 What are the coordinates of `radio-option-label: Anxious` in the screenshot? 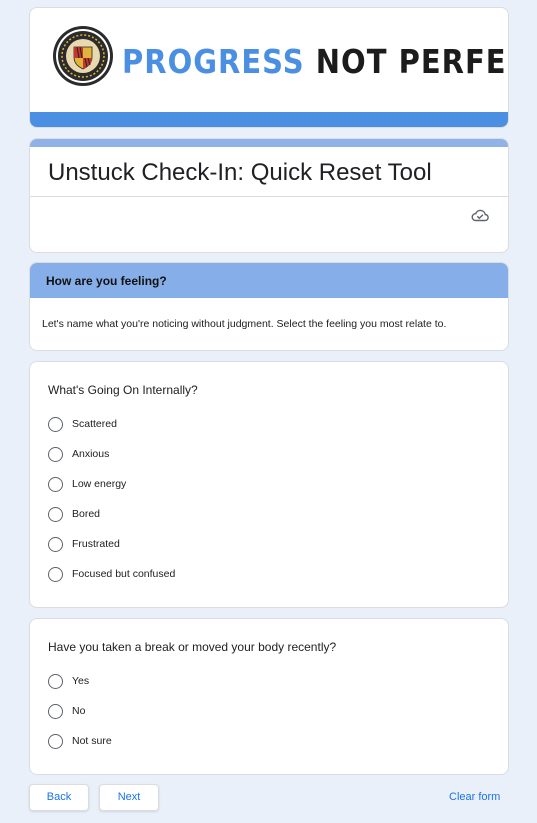 It's located at (91, 454).